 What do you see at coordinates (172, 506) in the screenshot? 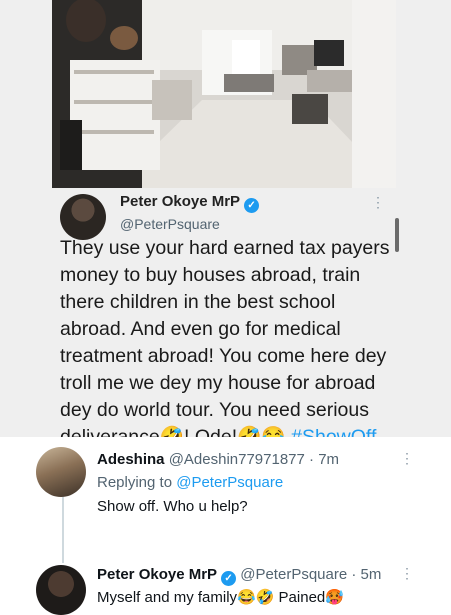
I see `tweet-text: Show off. Who u help?` at bounding box center [172, 506].